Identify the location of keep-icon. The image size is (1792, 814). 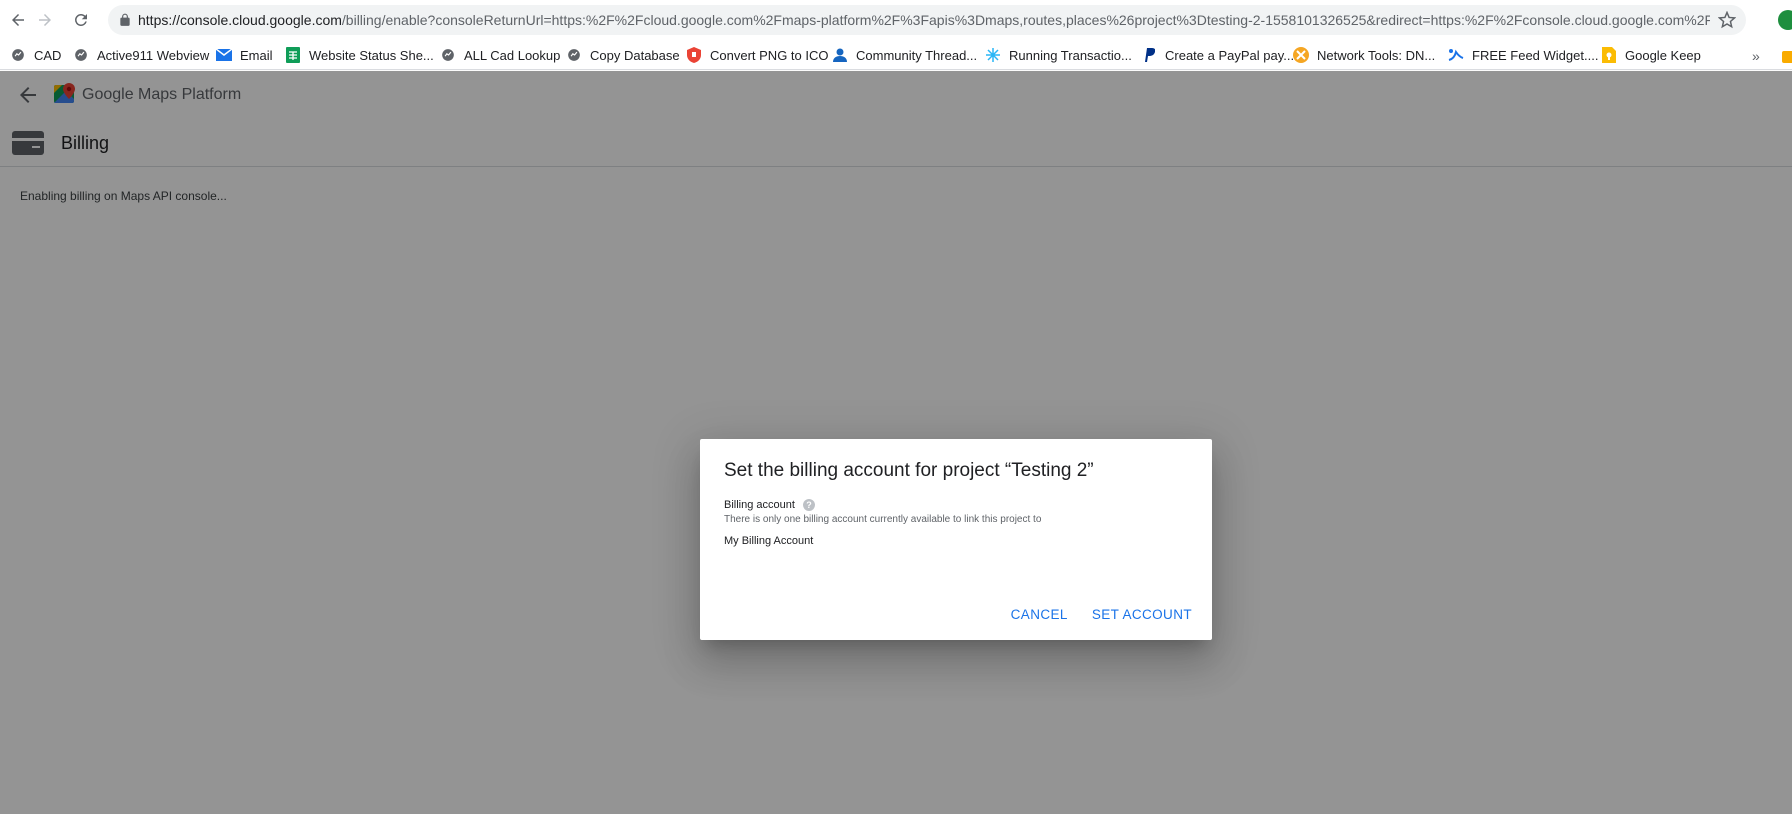
(1609, 55).